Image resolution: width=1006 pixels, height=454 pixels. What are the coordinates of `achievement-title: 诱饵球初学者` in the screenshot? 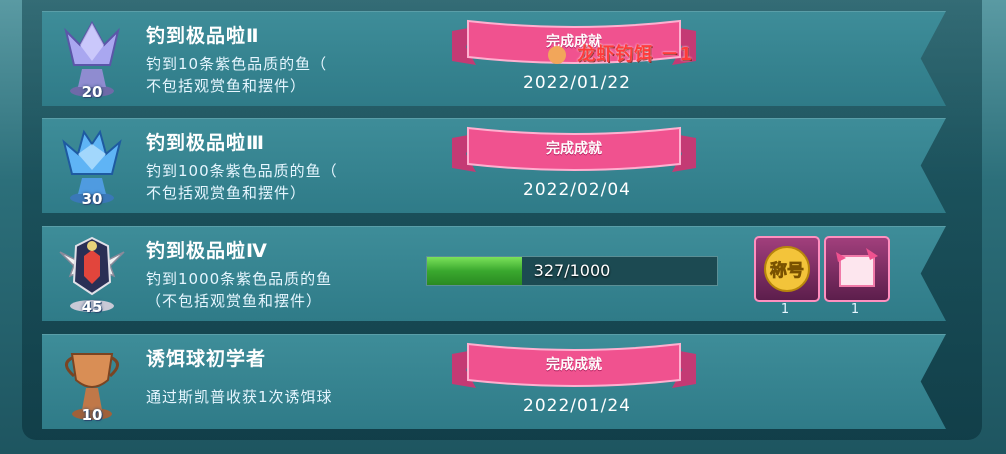 It's located at (206, 359).